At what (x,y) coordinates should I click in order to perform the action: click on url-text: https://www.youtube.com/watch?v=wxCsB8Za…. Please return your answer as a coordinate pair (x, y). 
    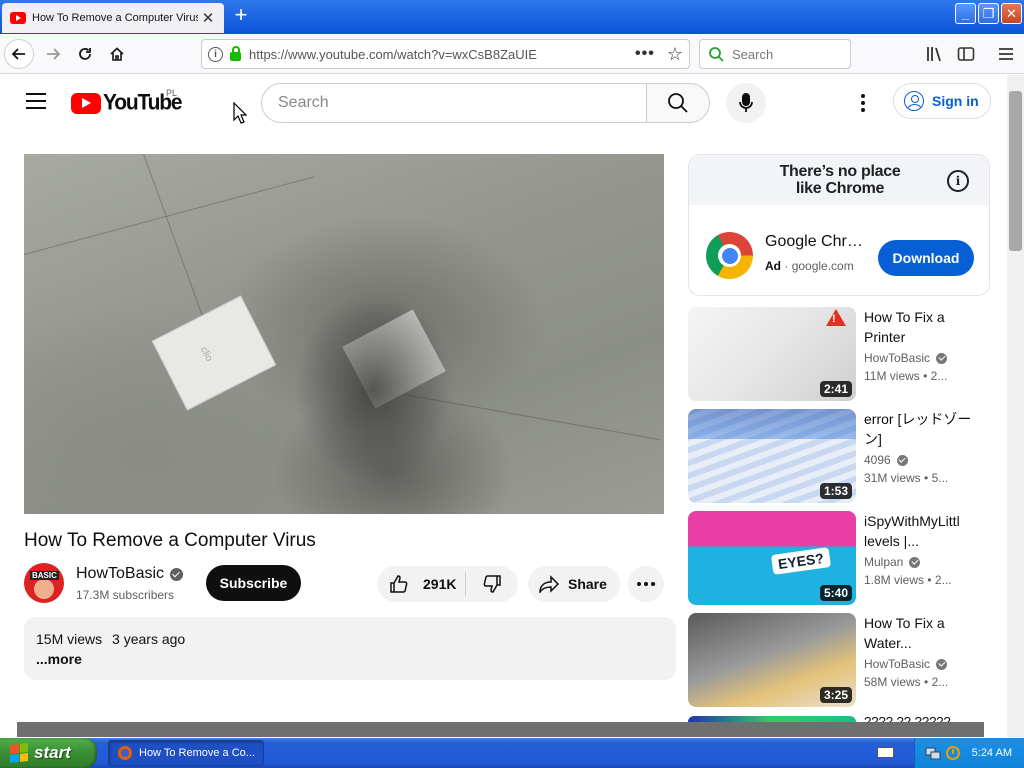
    Looking at the image, I should click on (393, 54).